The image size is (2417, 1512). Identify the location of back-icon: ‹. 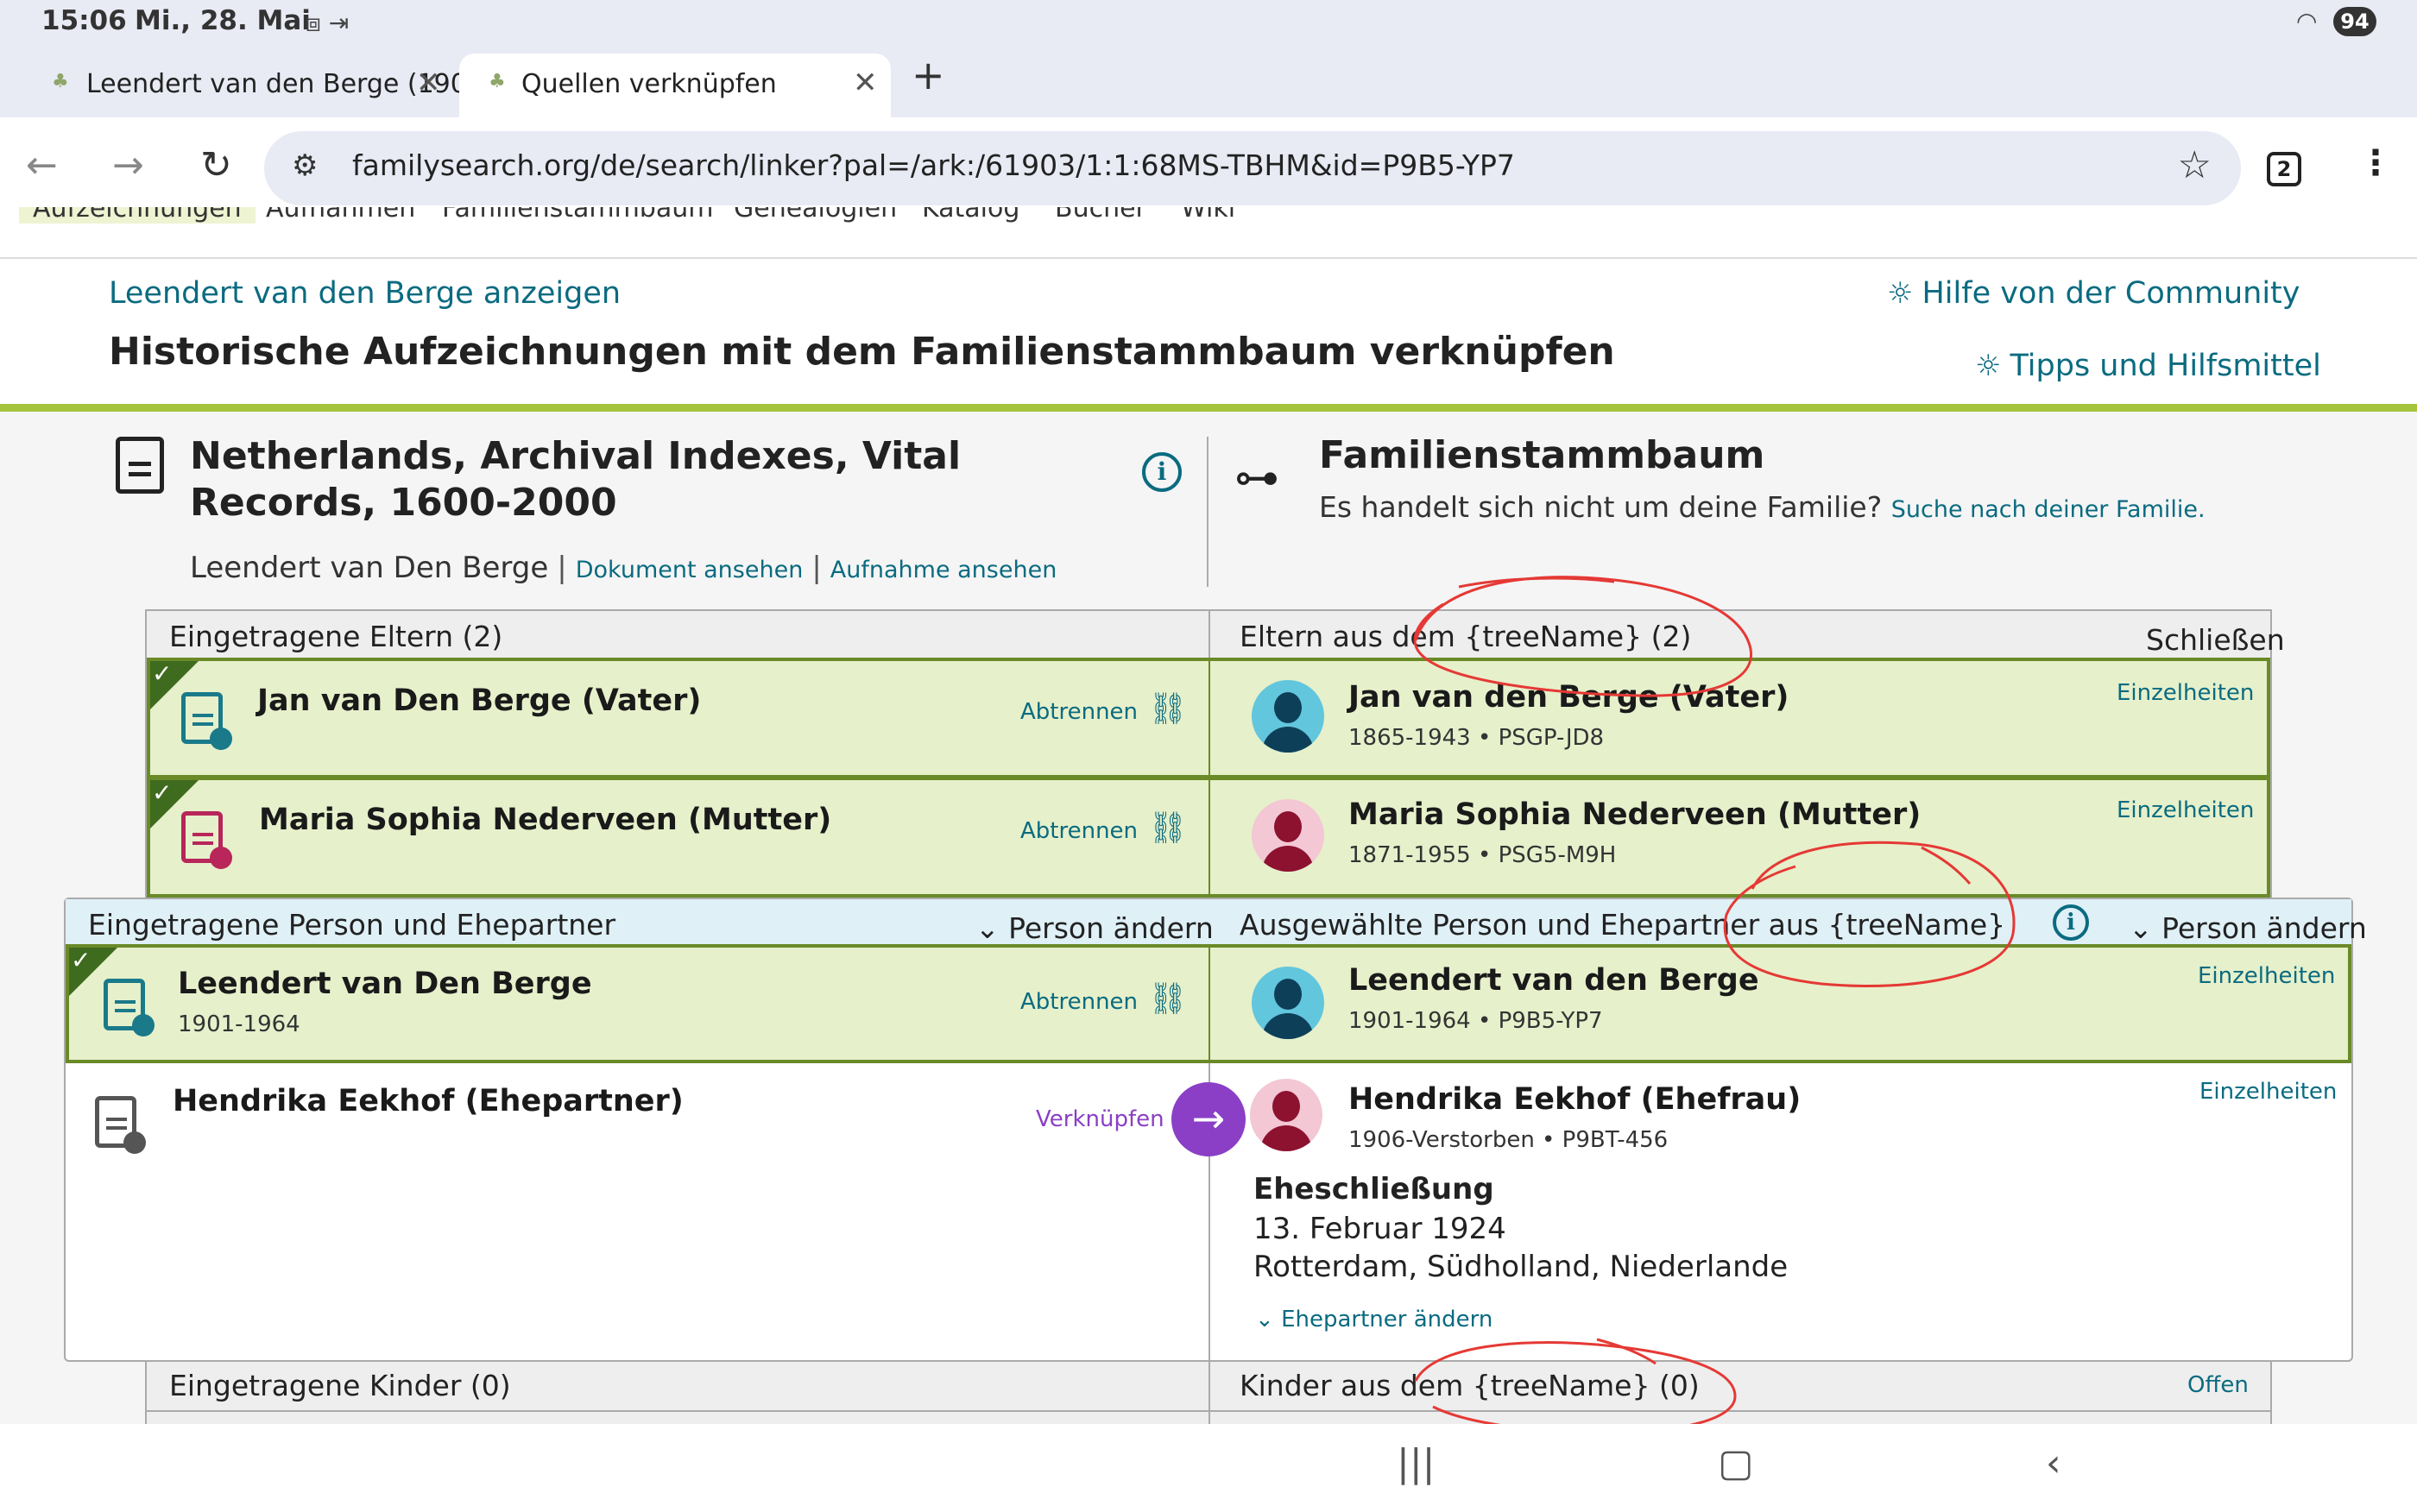
(2053, 1463).